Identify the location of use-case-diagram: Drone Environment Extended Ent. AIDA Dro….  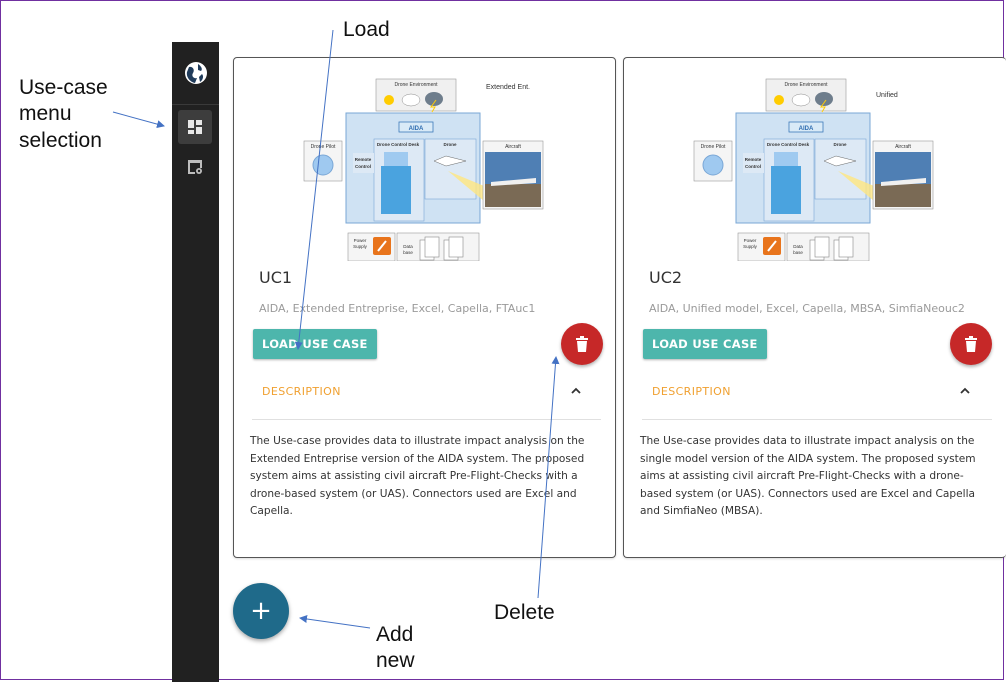
(423, 169).